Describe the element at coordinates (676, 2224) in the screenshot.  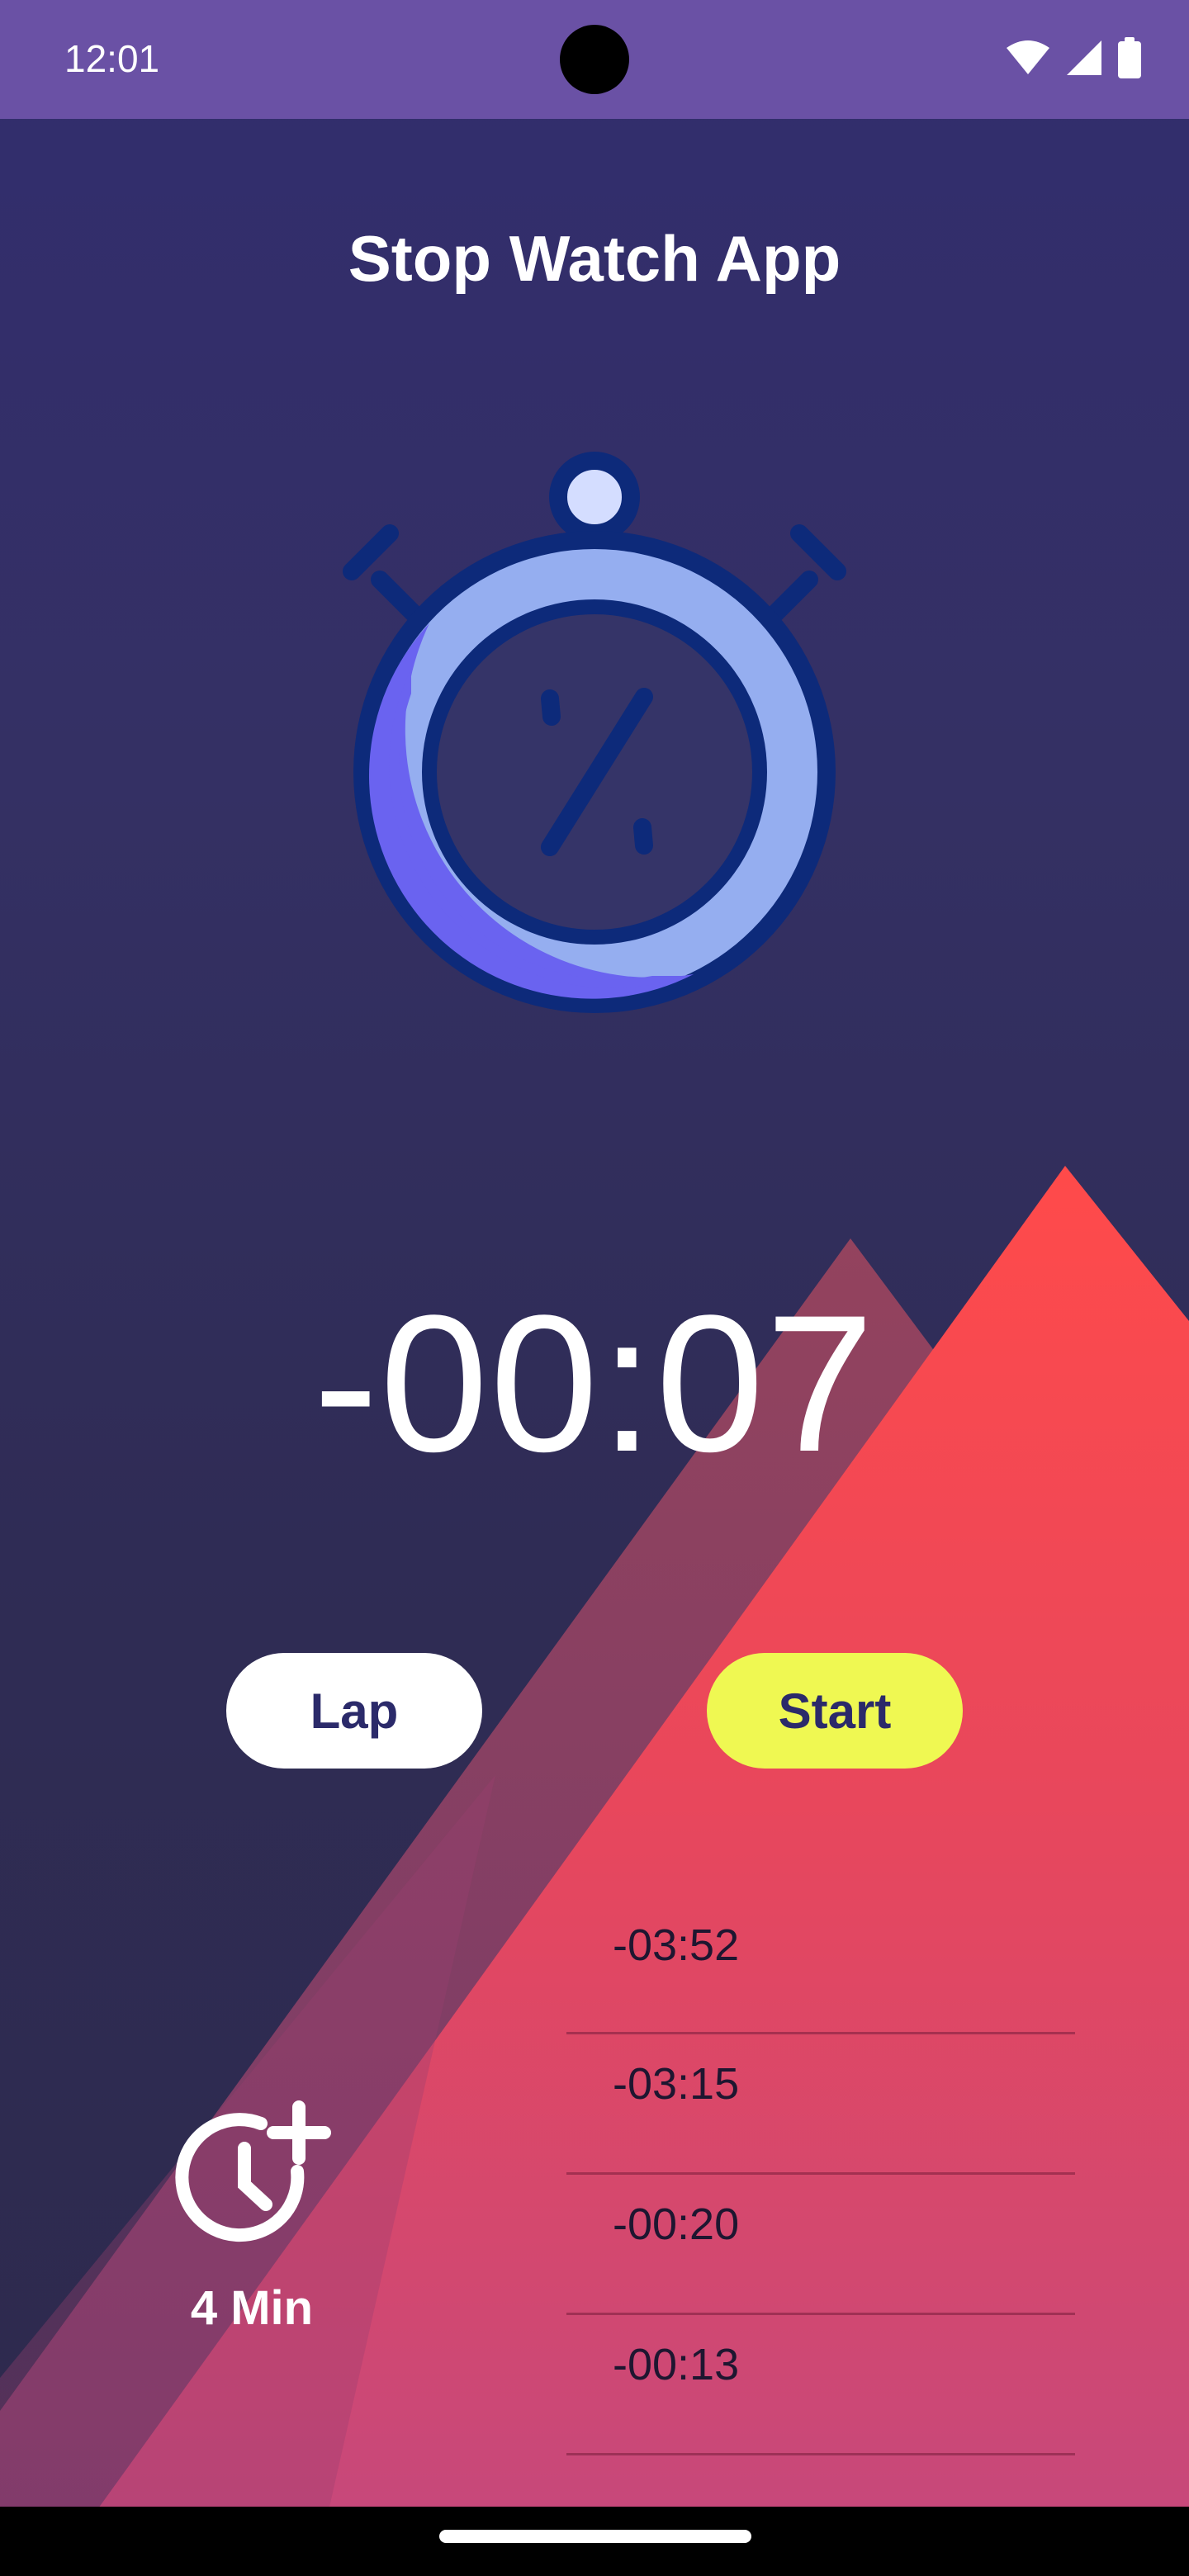
I see `lap-time: -00:20` at that location.